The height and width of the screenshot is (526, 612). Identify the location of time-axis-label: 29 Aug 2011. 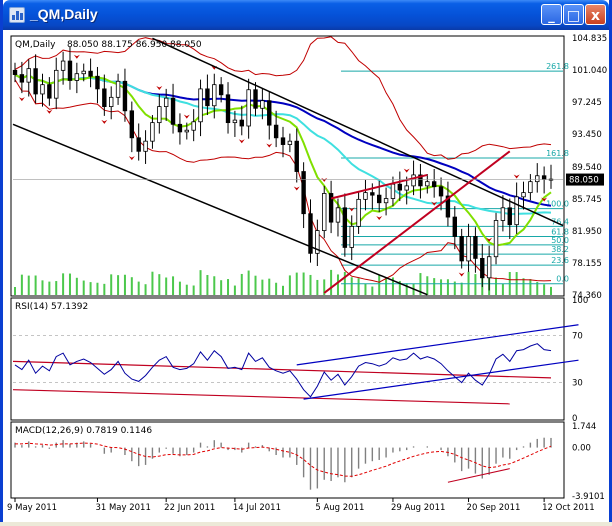
(418, 508).